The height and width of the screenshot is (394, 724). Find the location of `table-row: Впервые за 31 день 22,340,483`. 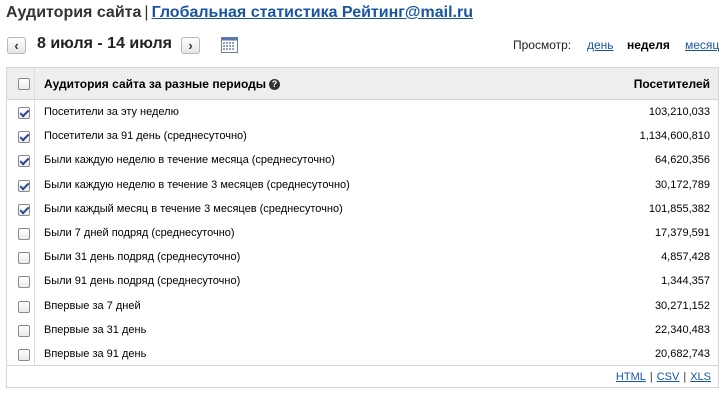

table-row: Впервые за 31 день 22,340,483 is located at coordinates (362, 331).